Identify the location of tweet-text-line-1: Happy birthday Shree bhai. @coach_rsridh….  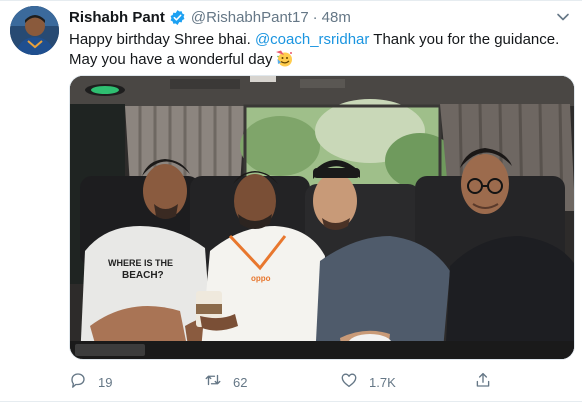
(321, 40).